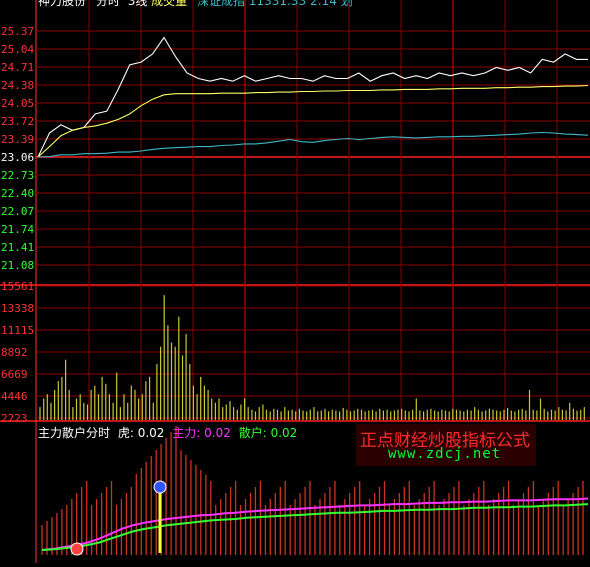 The image size is (590, 567). I want to click on tiger-value: 0.02, so click(151, 433).